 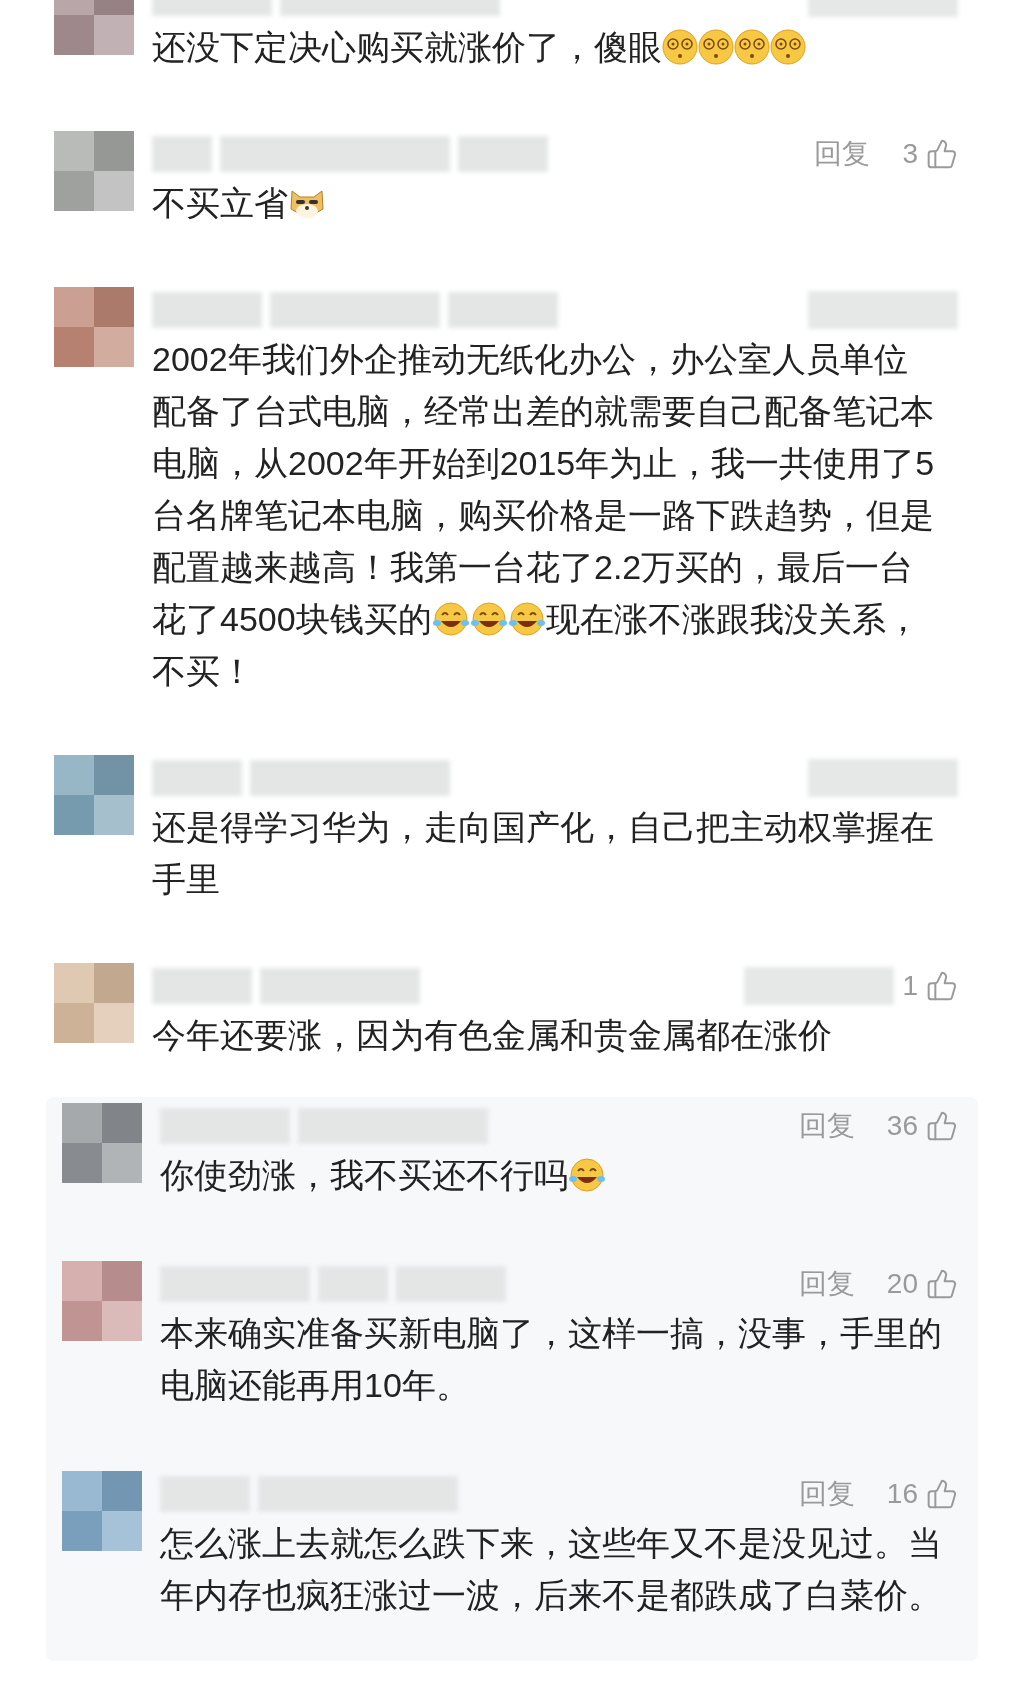 What do you see at coordinates (902, 1284) in the screenshot?
I see `like-count: 20` at bounding box center [902, 1284].